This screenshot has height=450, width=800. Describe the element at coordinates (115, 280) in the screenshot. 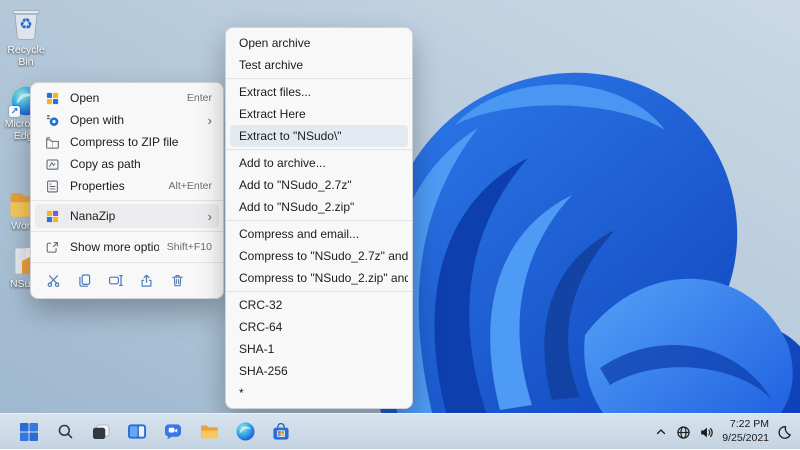

I see `rename-icon` at that location.